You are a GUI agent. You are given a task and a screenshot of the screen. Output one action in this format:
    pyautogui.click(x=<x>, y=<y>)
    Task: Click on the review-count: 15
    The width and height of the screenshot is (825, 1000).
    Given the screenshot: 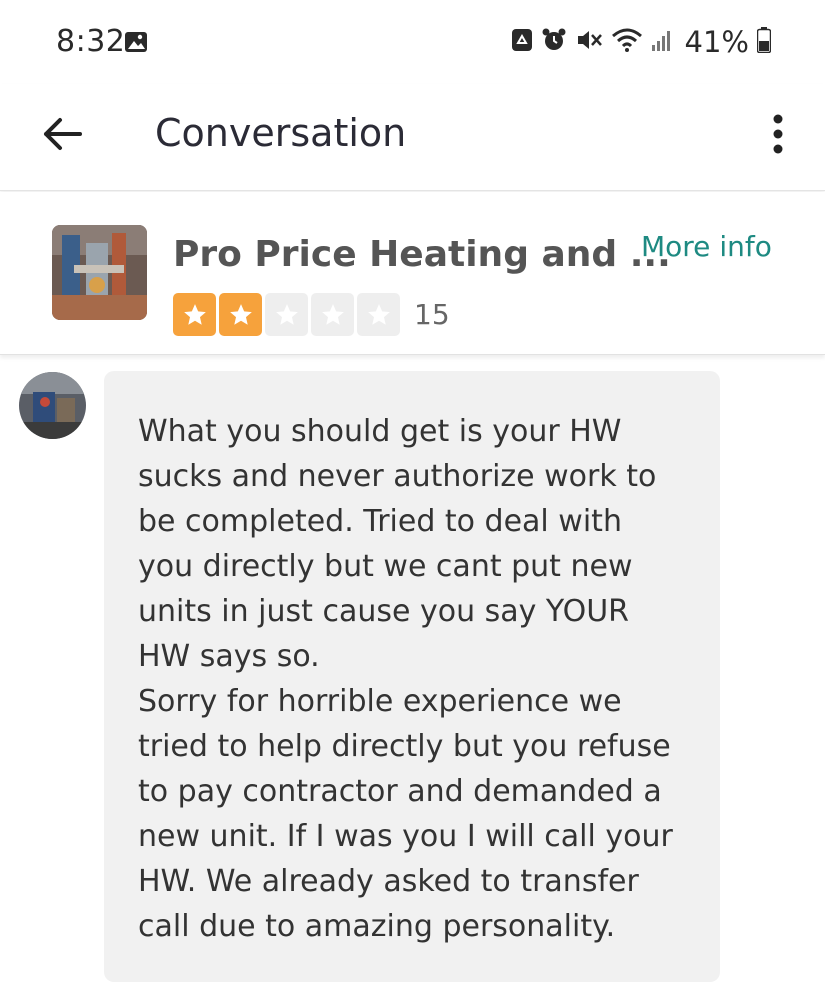 What is the action you would take?
    pyautogui.click(x=432, y=314)
    